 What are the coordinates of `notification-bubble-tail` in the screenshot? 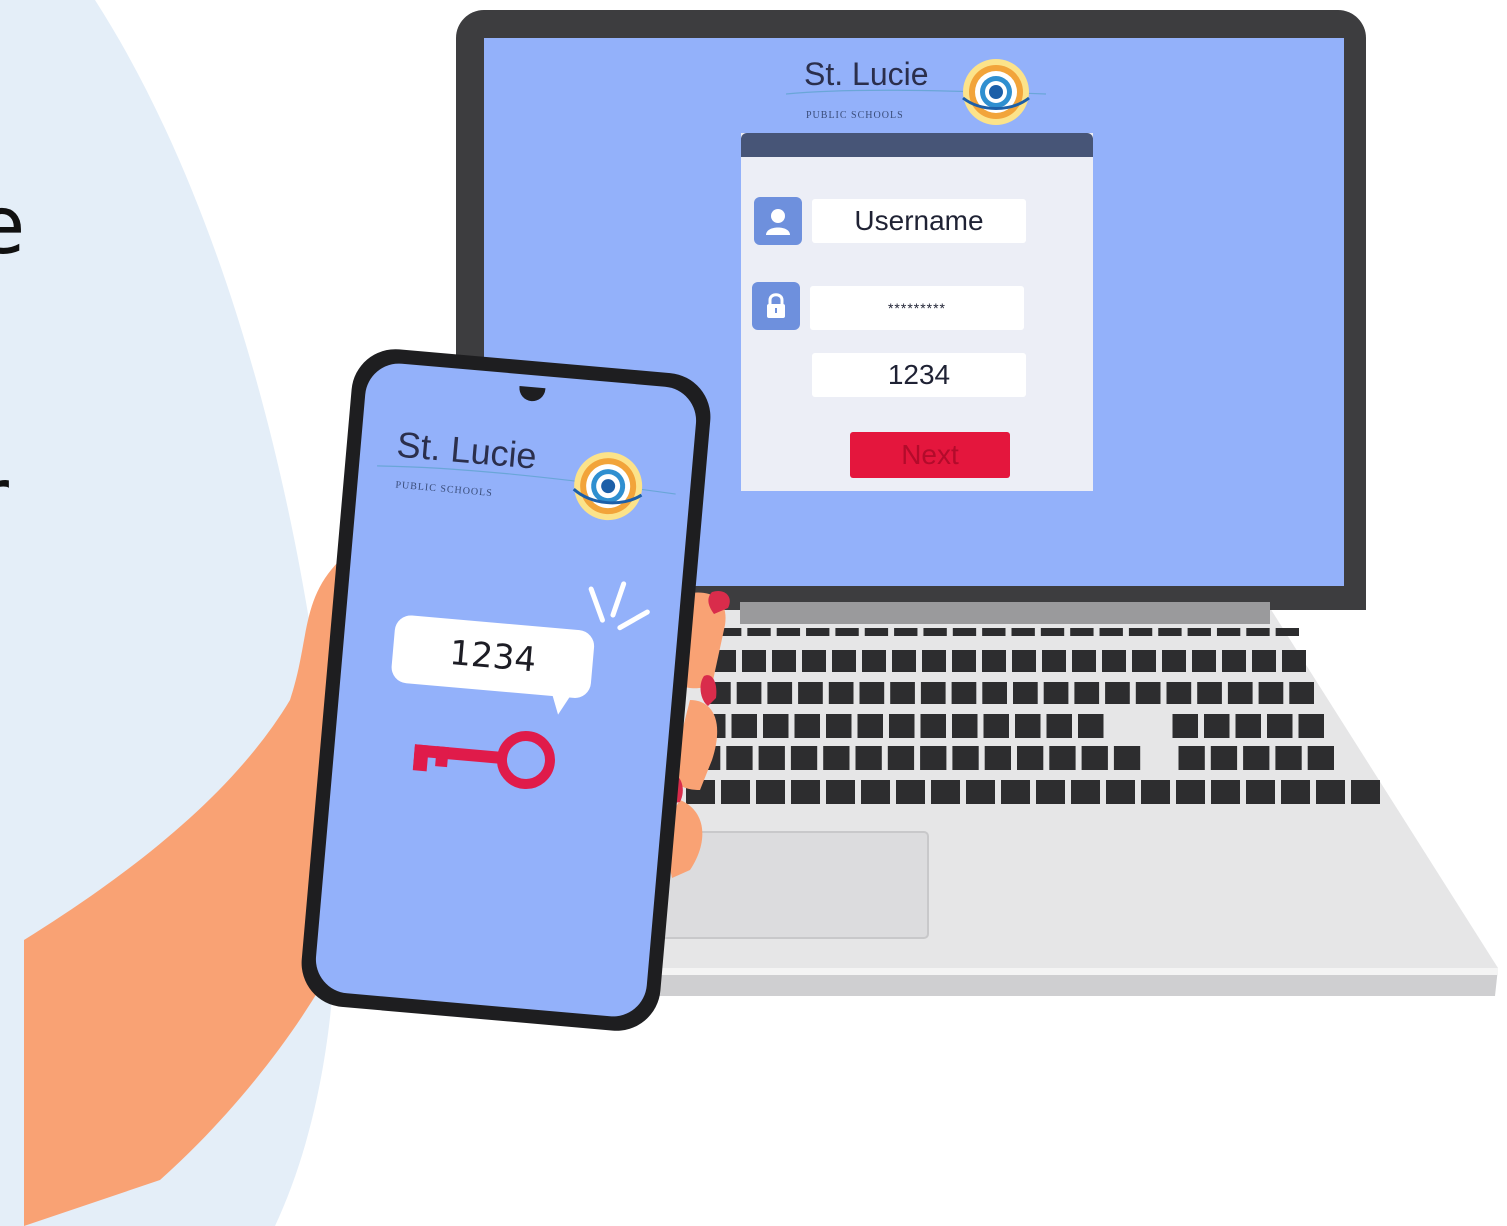 It's located at (561, 701).